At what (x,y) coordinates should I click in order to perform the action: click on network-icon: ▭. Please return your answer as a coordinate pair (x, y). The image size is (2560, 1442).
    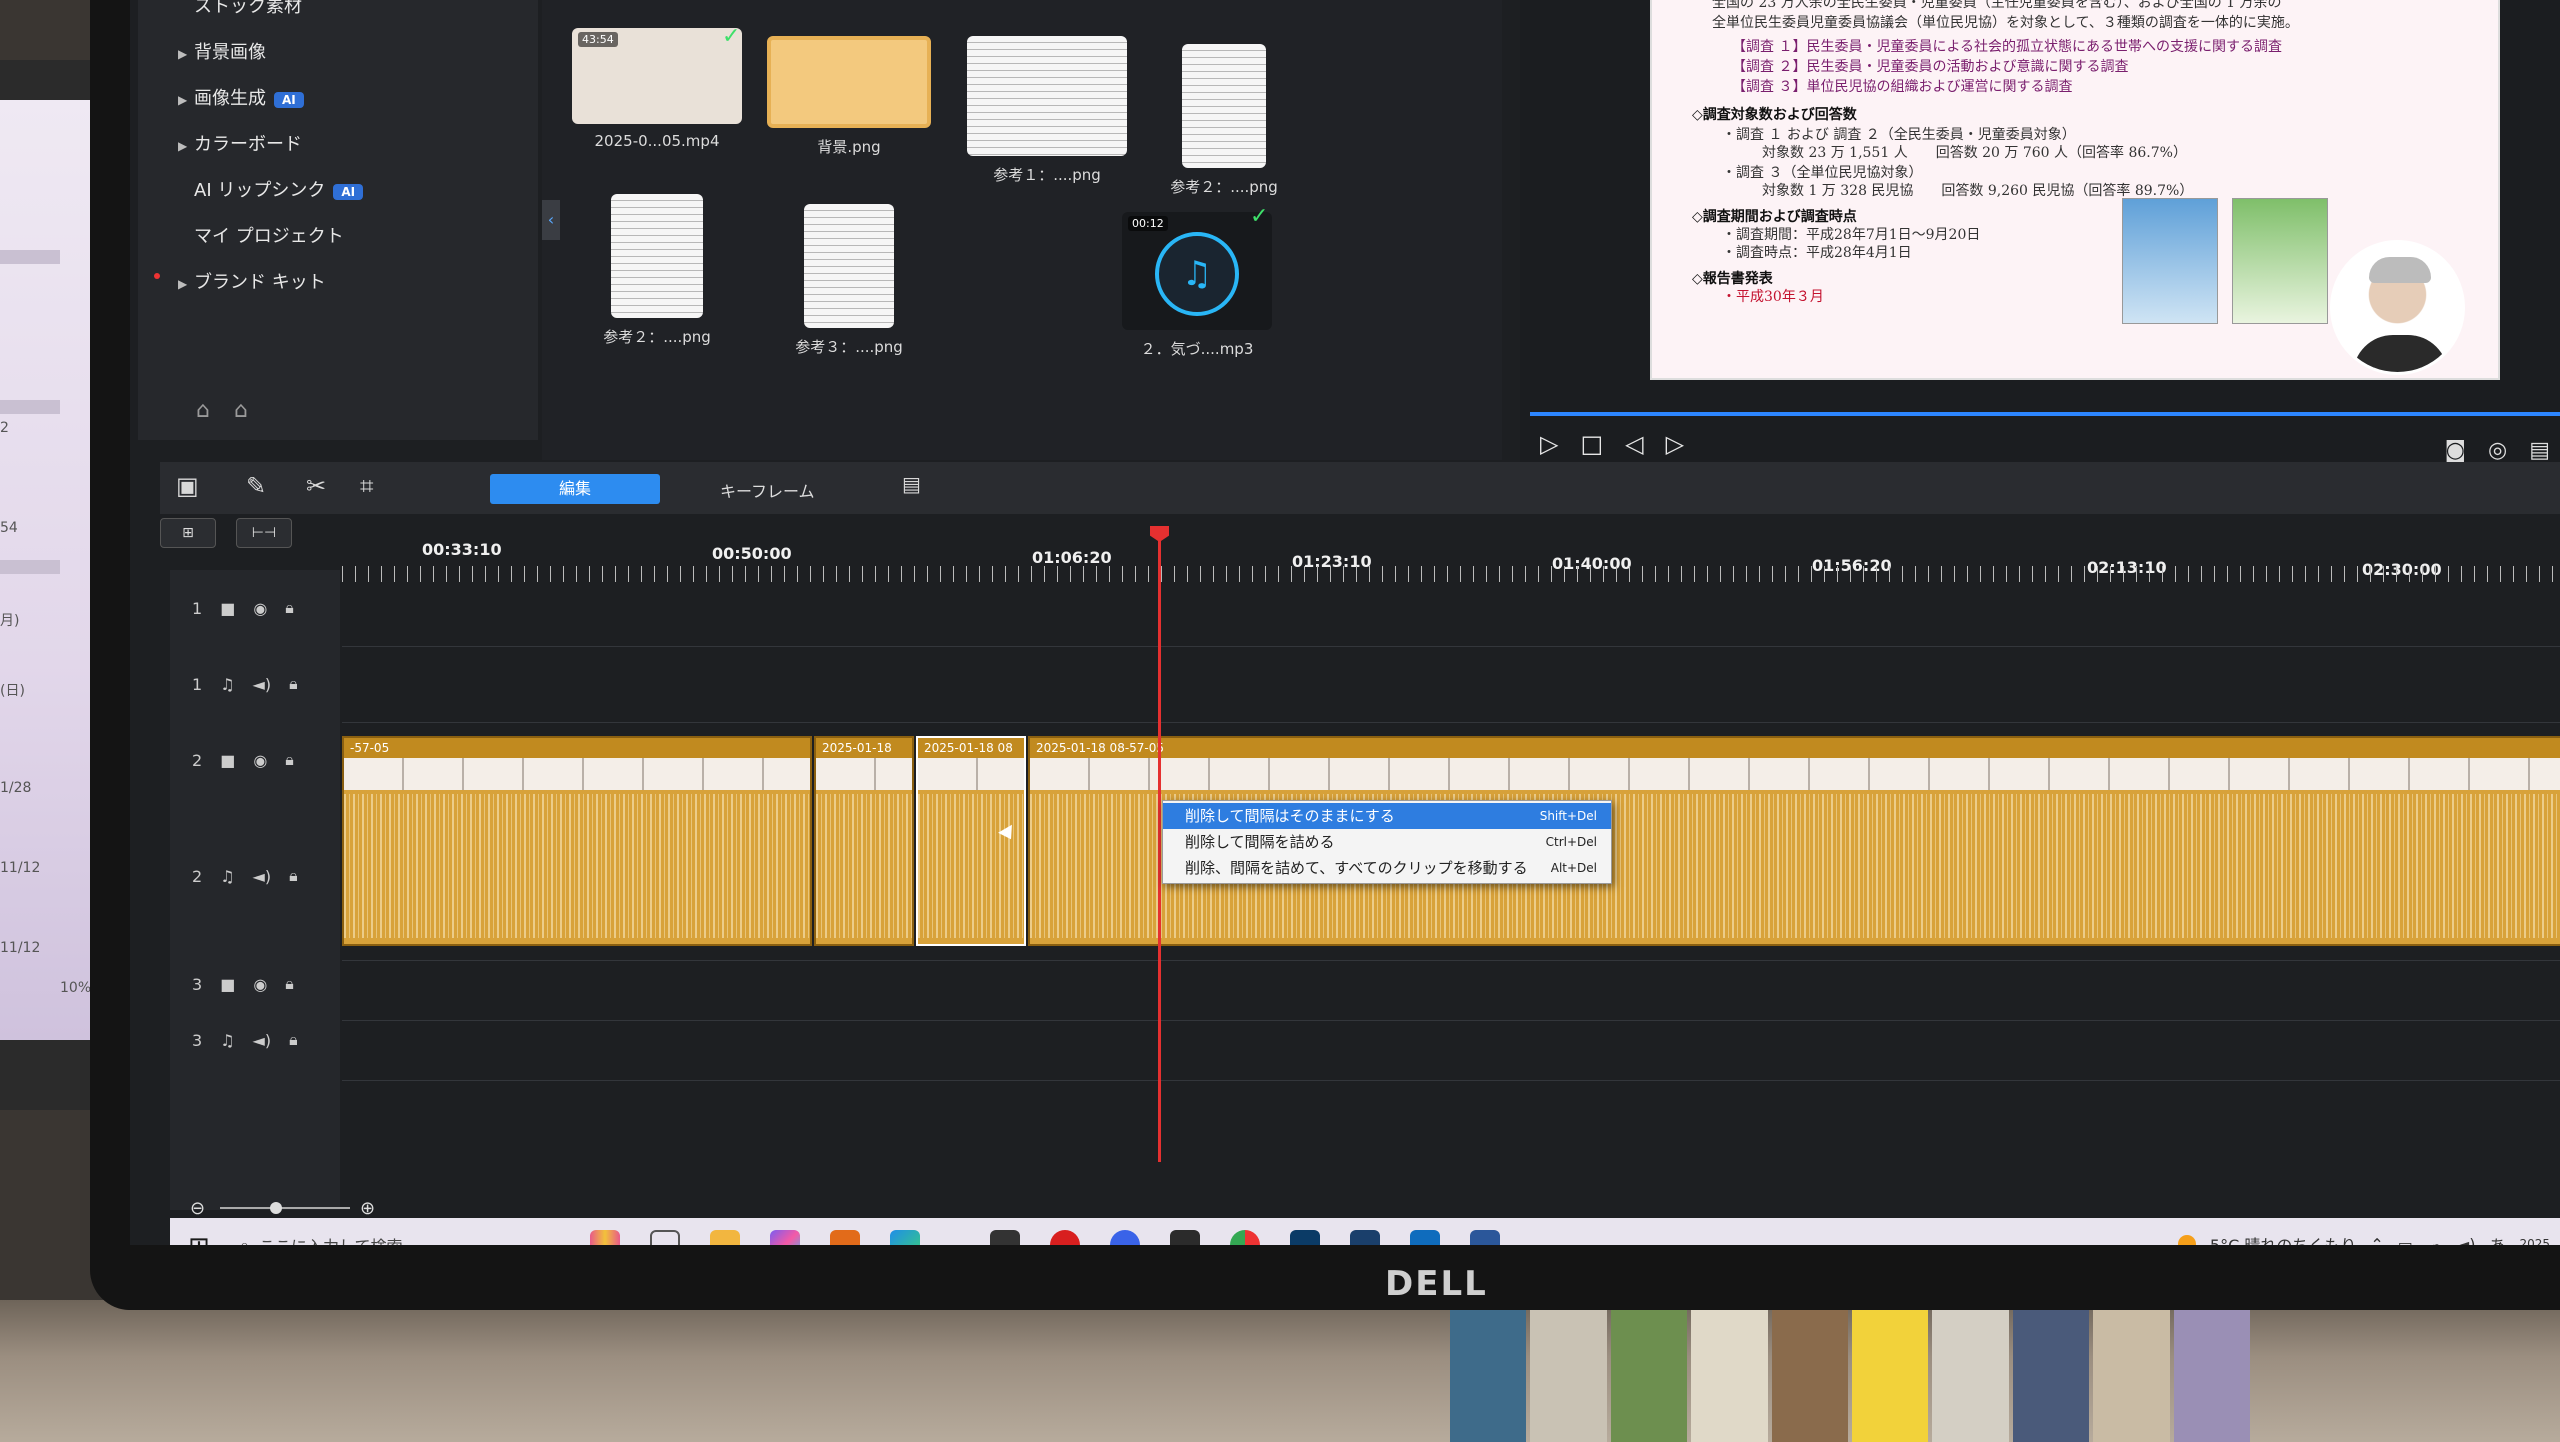
    Looking at the image, I should click on (2405, 1240).